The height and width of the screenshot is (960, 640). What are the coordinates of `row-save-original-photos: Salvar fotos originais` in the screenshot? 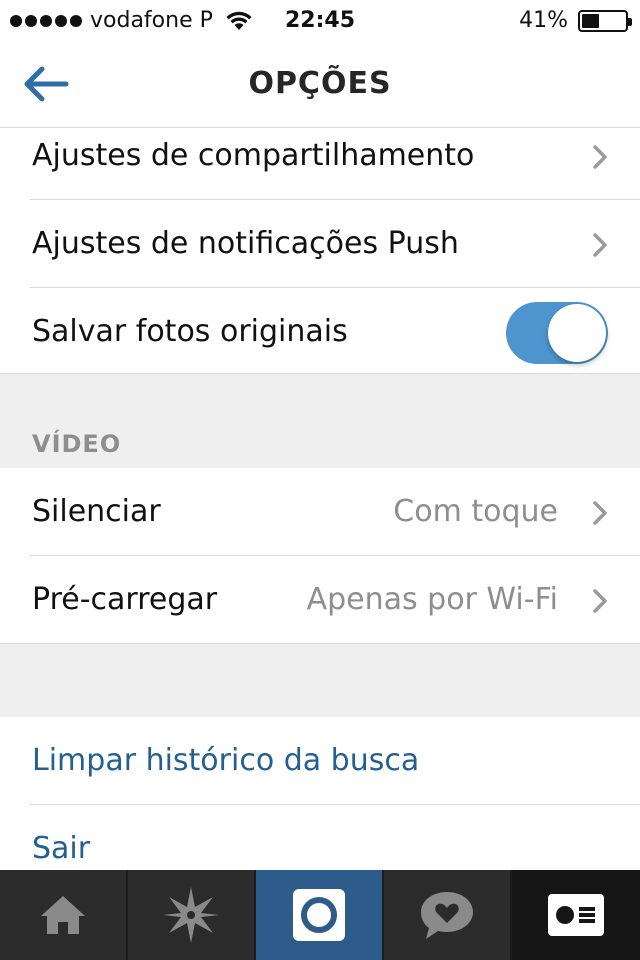 It's located at (320, 332).